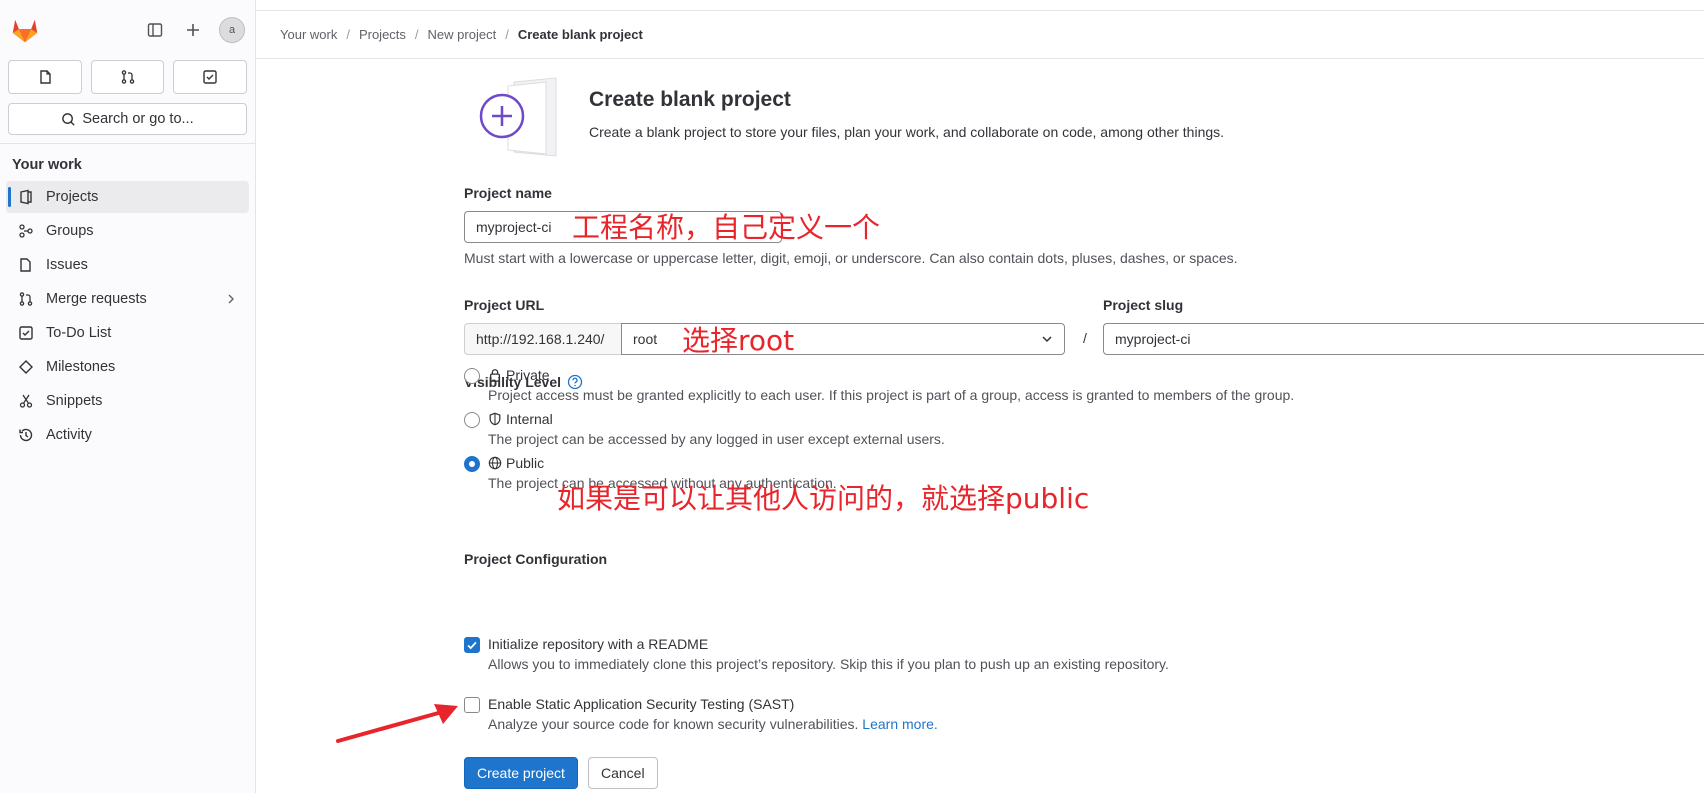 The image size is (1704, 793). Describe the element at coordinates (25, 30) in the screenshot. I see `gitlab-logo` at that location.